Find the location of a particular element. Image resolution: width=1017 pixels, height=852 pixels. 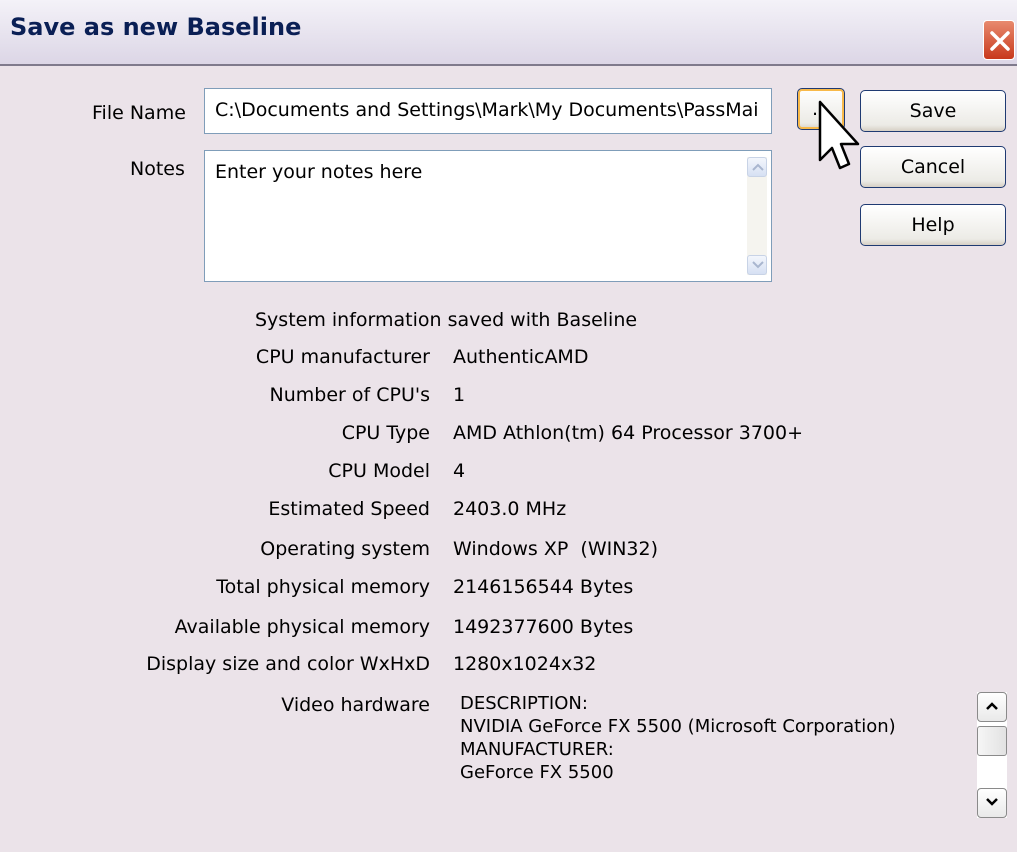

cancel-label: Cancel is located at coordinates (933, 167).